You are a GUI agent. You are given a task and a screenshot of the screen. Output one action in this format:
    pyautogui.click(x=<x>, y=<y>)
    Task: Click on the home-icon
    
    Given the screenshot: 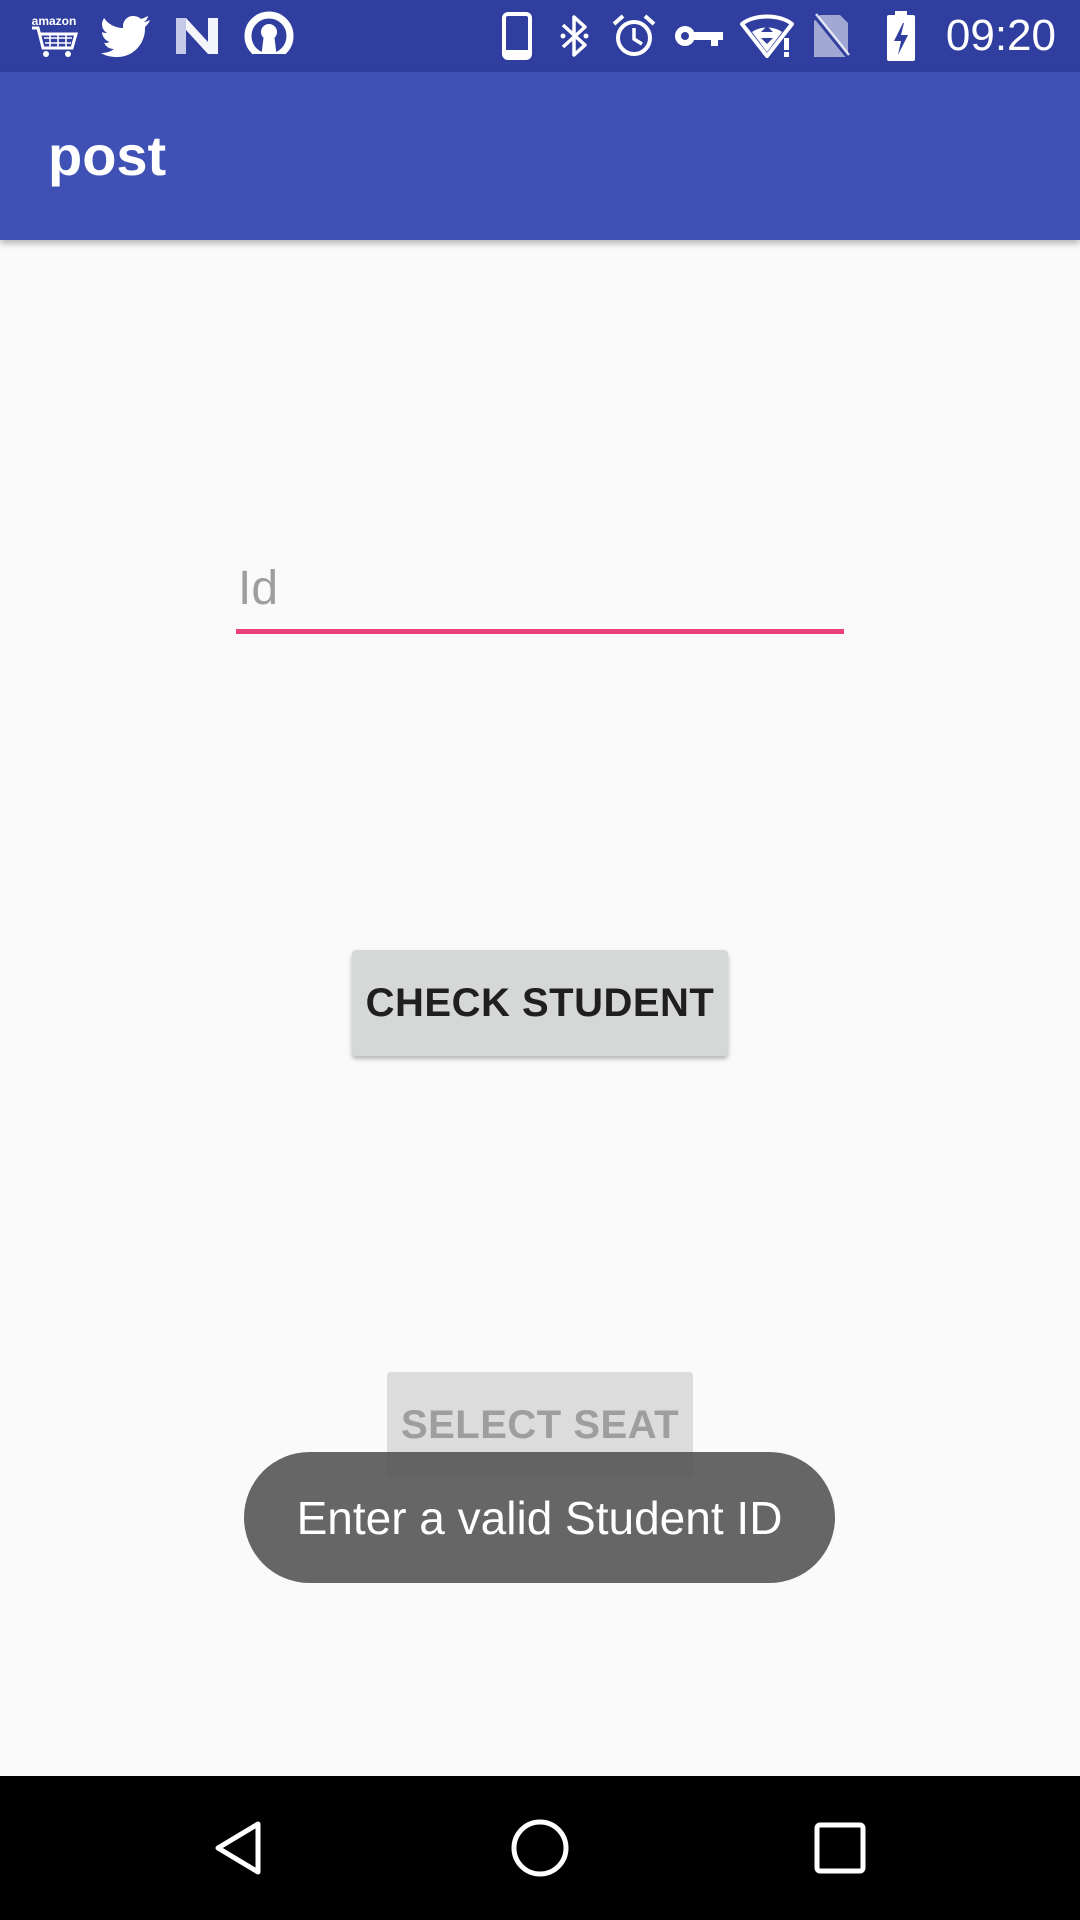 What is the action you would take?
    pyautogui.click(x=540, y=1848)
    